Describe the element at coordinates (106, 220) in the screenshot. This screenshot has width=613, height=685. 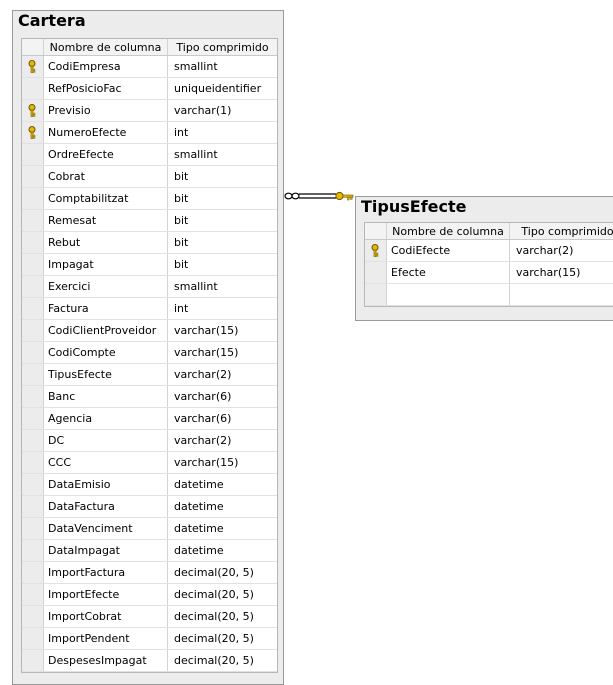
I see `column-name-cell: Remesat` at that location.